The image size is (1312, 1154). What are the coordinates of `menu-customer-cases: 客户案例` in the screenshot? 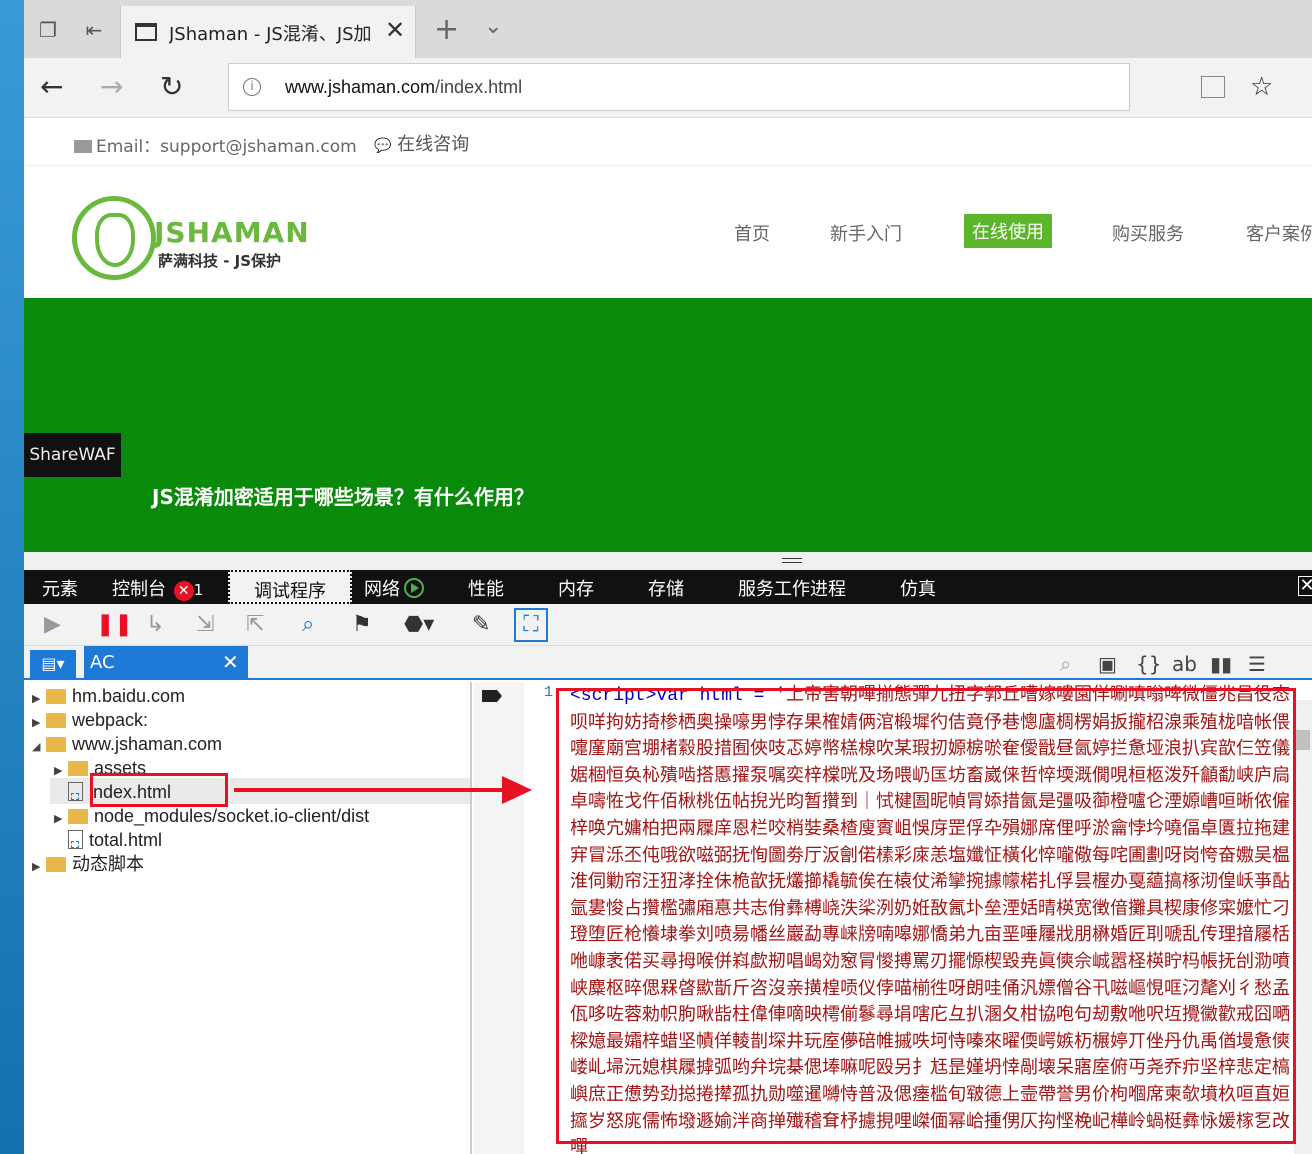 It's located at (1279, 233).